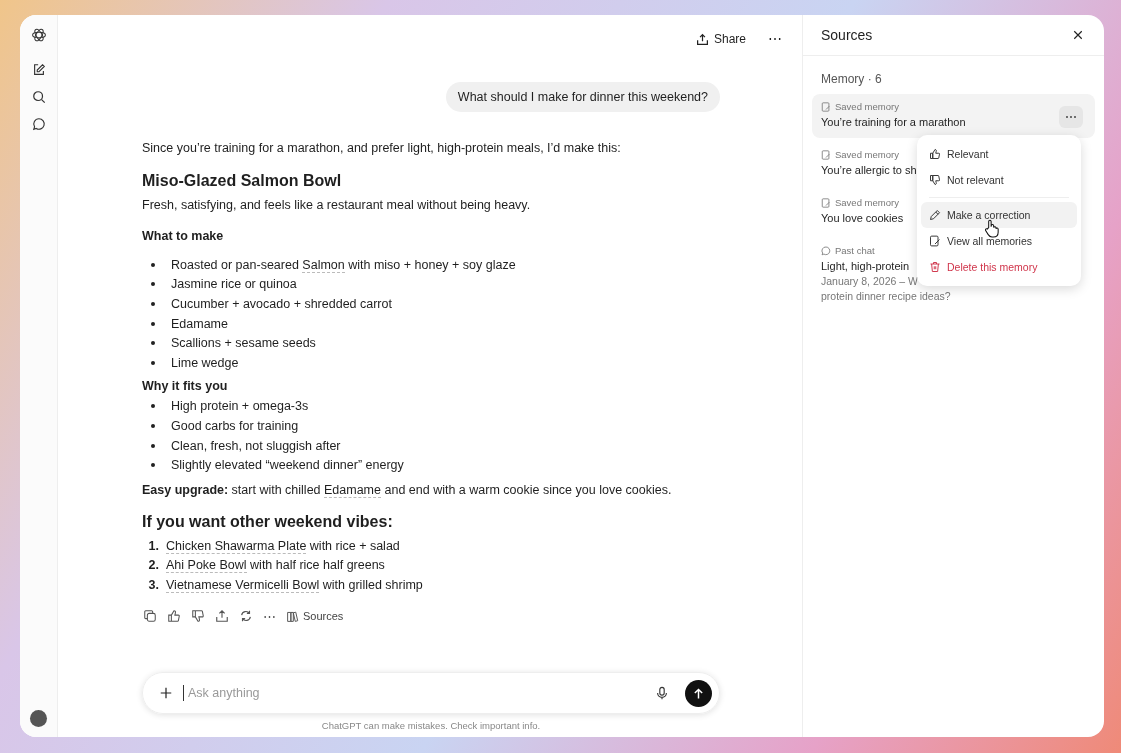 The width and height of the screenshot is (1121, 753). What do you see at coordinates (294, 584) in the screenshot?
I see `list-item: Vietnamese Vermicelli Bowl with grilled shrimp` at bounding box center [294, 584].